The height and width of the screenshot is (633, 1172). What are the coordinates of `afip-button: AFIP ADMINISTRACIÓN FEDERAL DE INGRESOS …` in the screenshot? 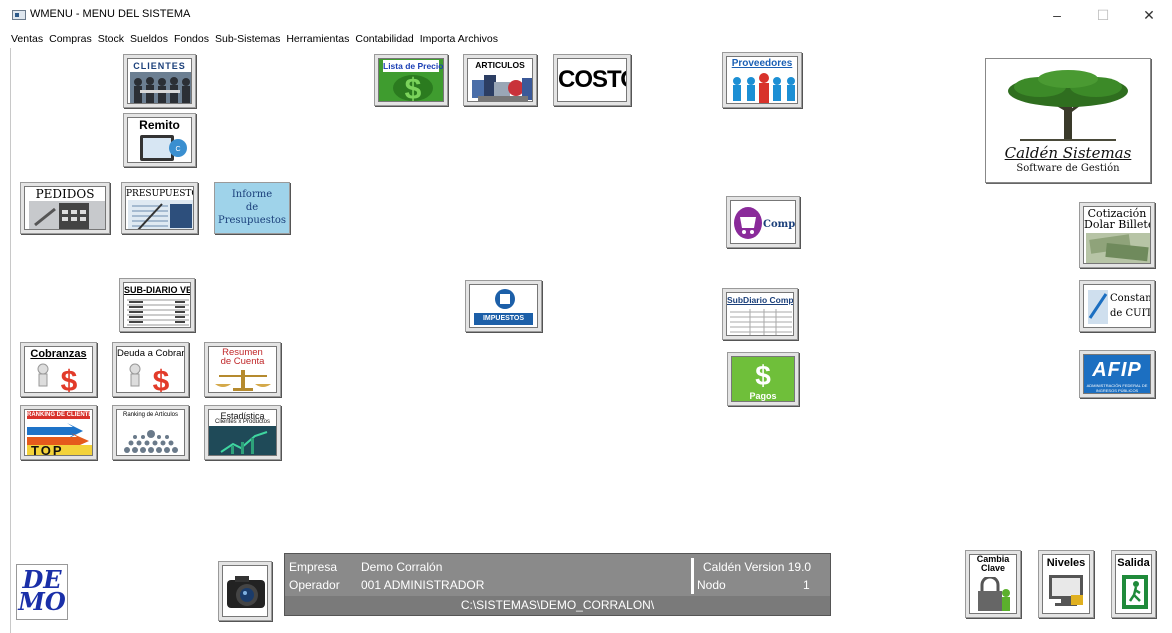 It's located at (1117, 374).